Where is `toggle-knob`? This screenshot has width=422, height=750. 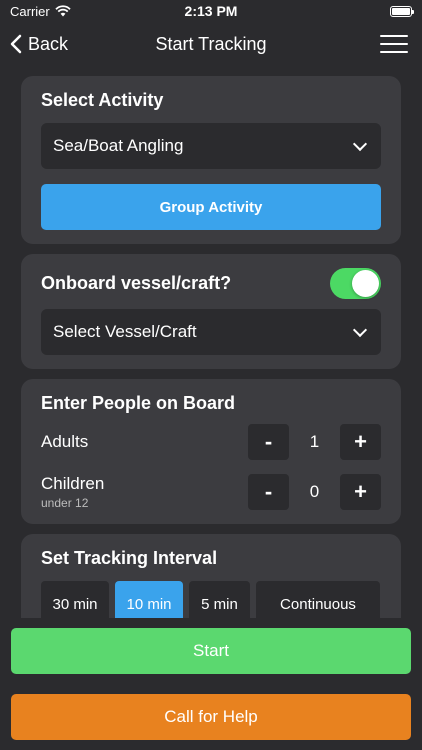 toggle-knob is located at coordinates (365, 283).